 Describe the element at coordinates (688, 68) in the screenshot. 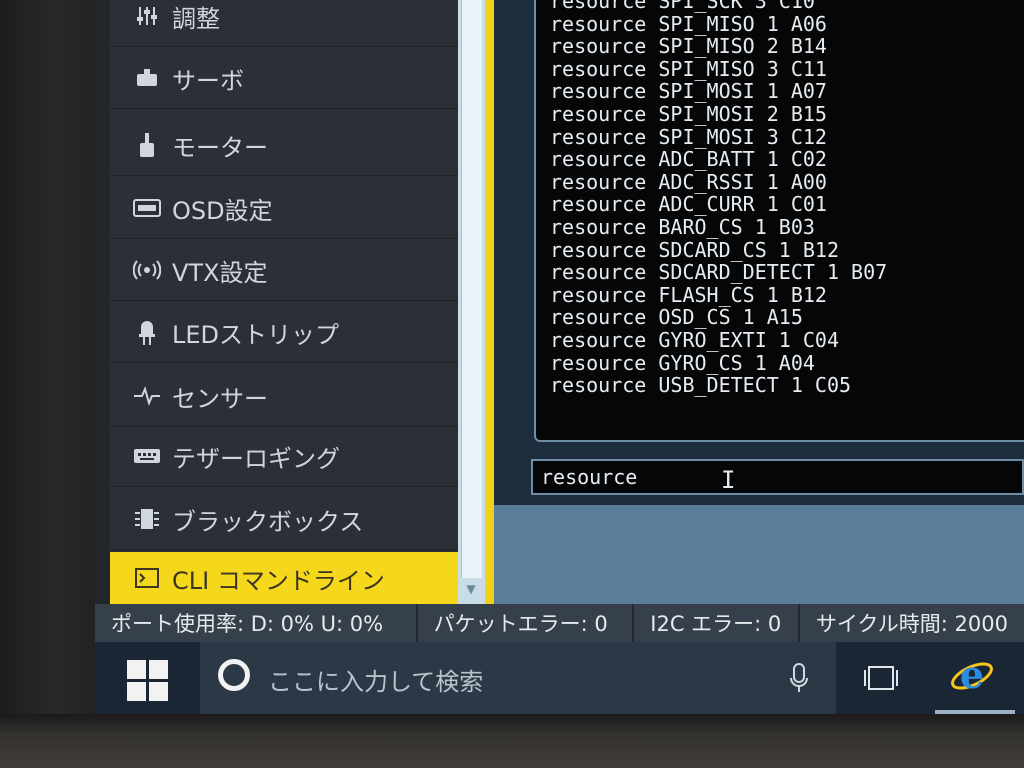

I see `cli-output-line: resource SPI_MISO 3 C11` at that location.